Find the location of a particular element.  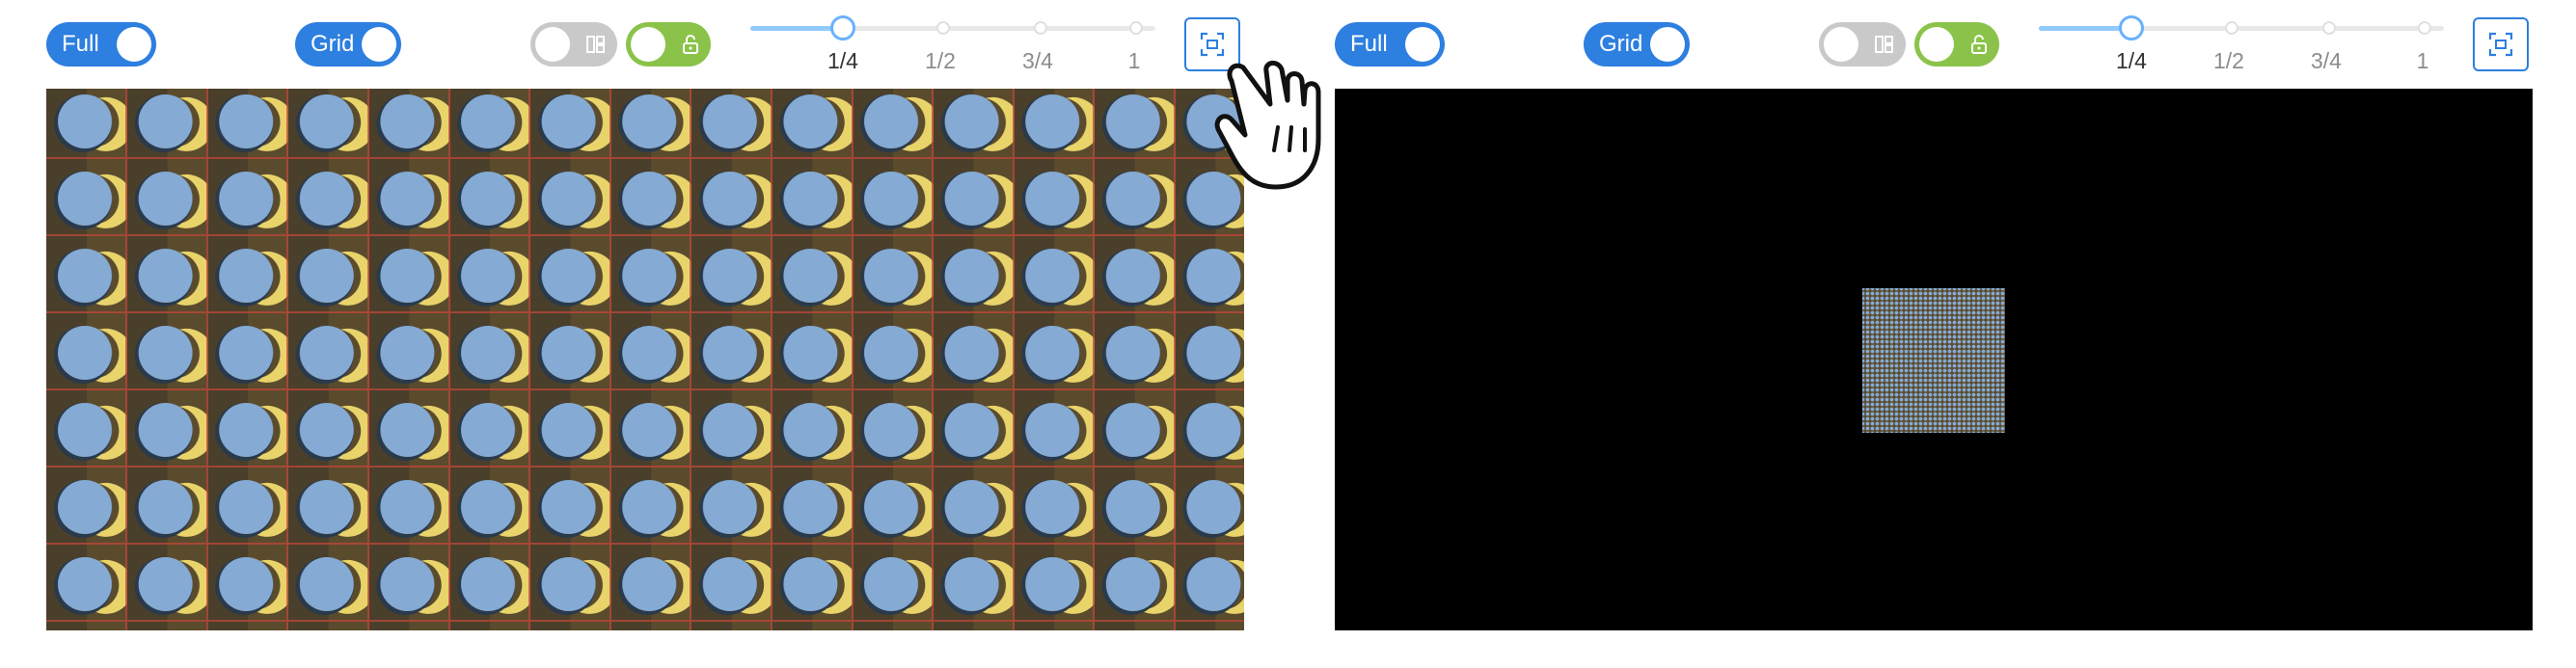

fit-screen-icon is located at coordinates (2500, 44).